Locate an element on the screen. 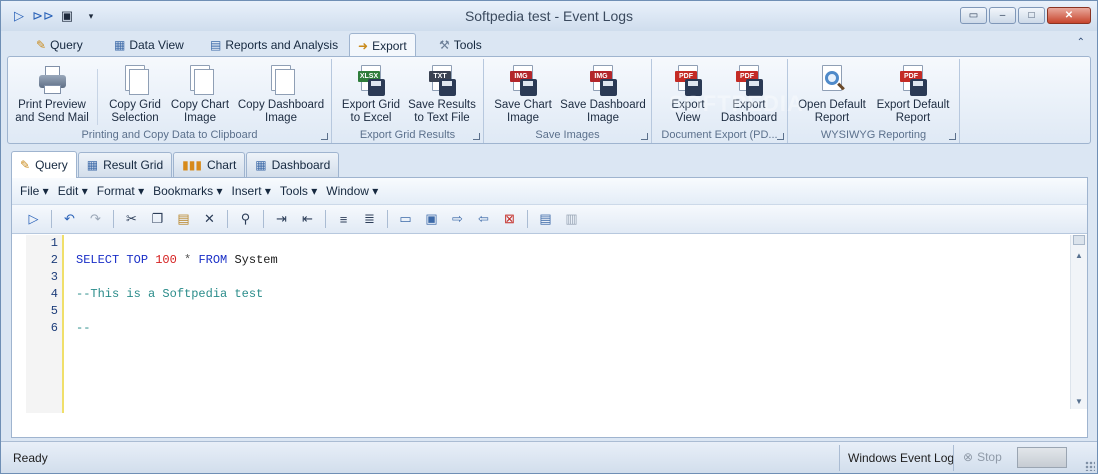 The width and height of the screenshot is (1098, 474). vertical-scrollbar: ▲ ▼ is located at coordinates (1078, 322).